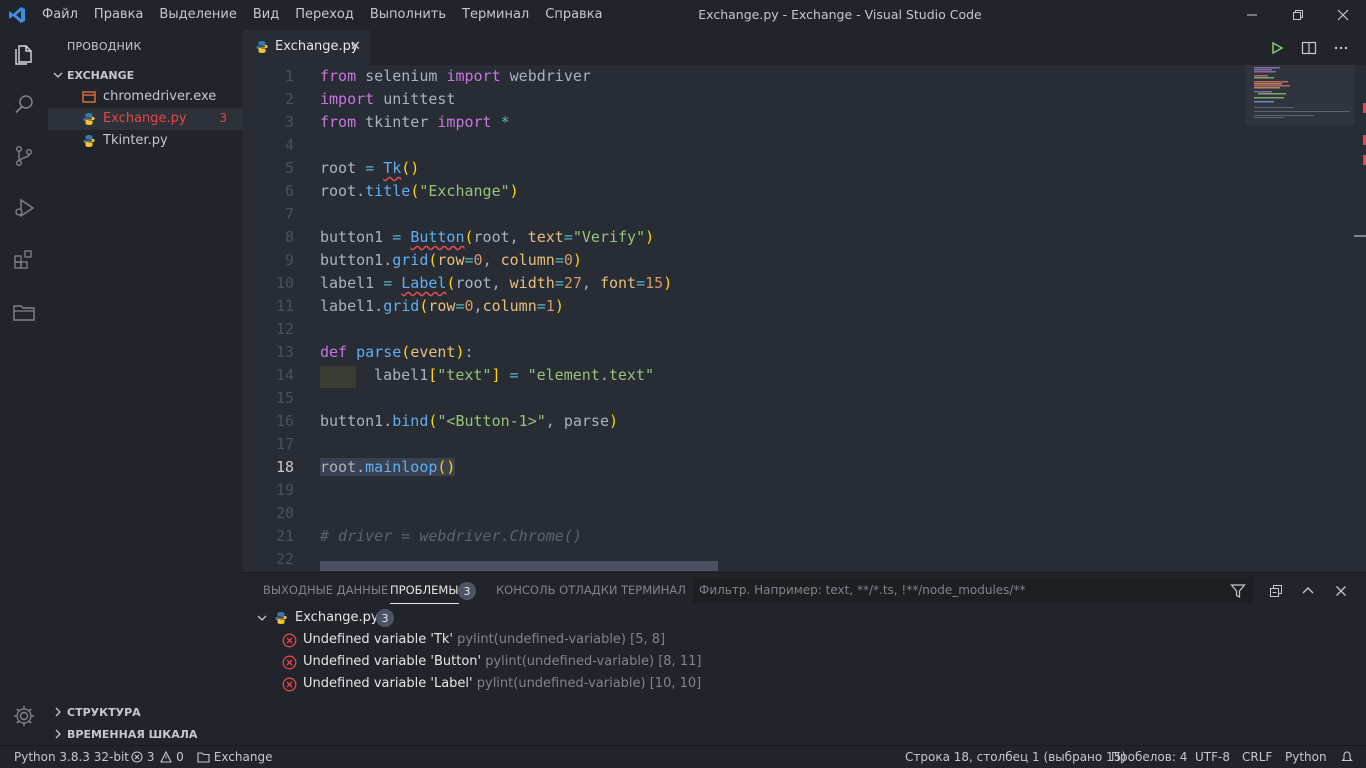 Image resolution: width=1366 pixels, height=768 pixels. I want to click on line-number: 5, so click(289, 168).